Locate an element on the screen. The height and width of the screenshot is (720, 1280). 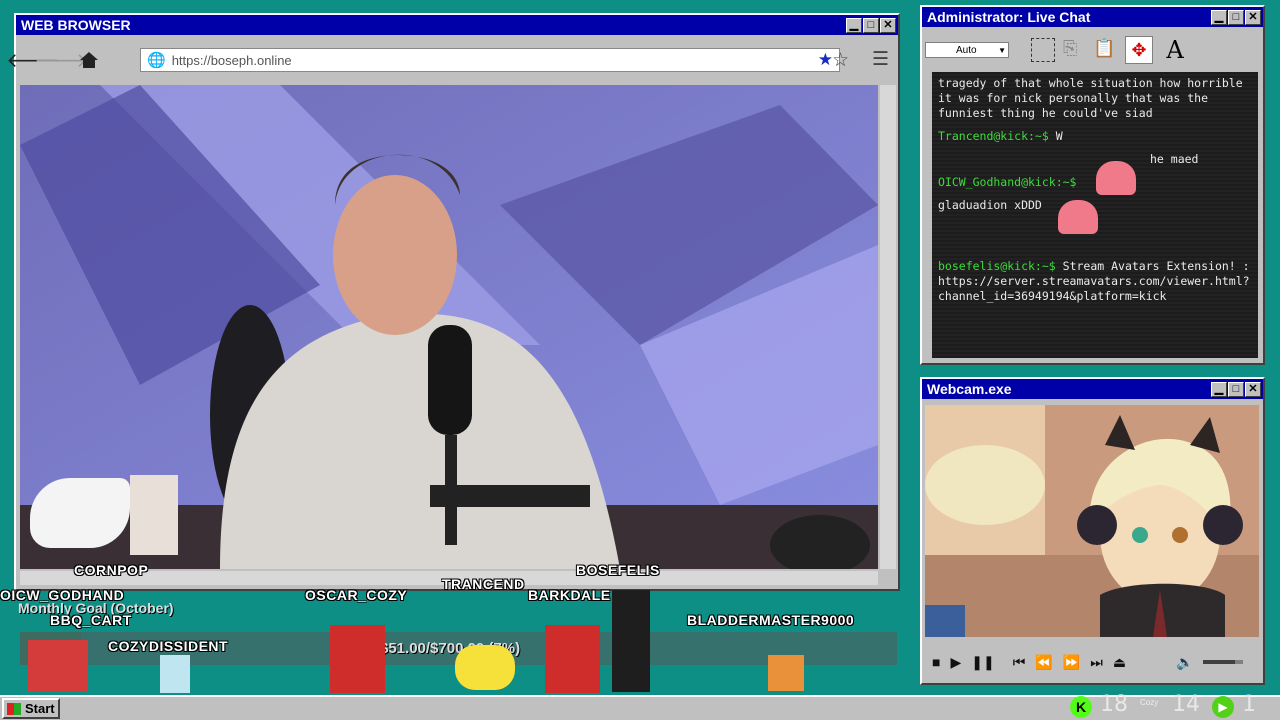
cozy-label: Cozy is located at coordinates (1149, 702).